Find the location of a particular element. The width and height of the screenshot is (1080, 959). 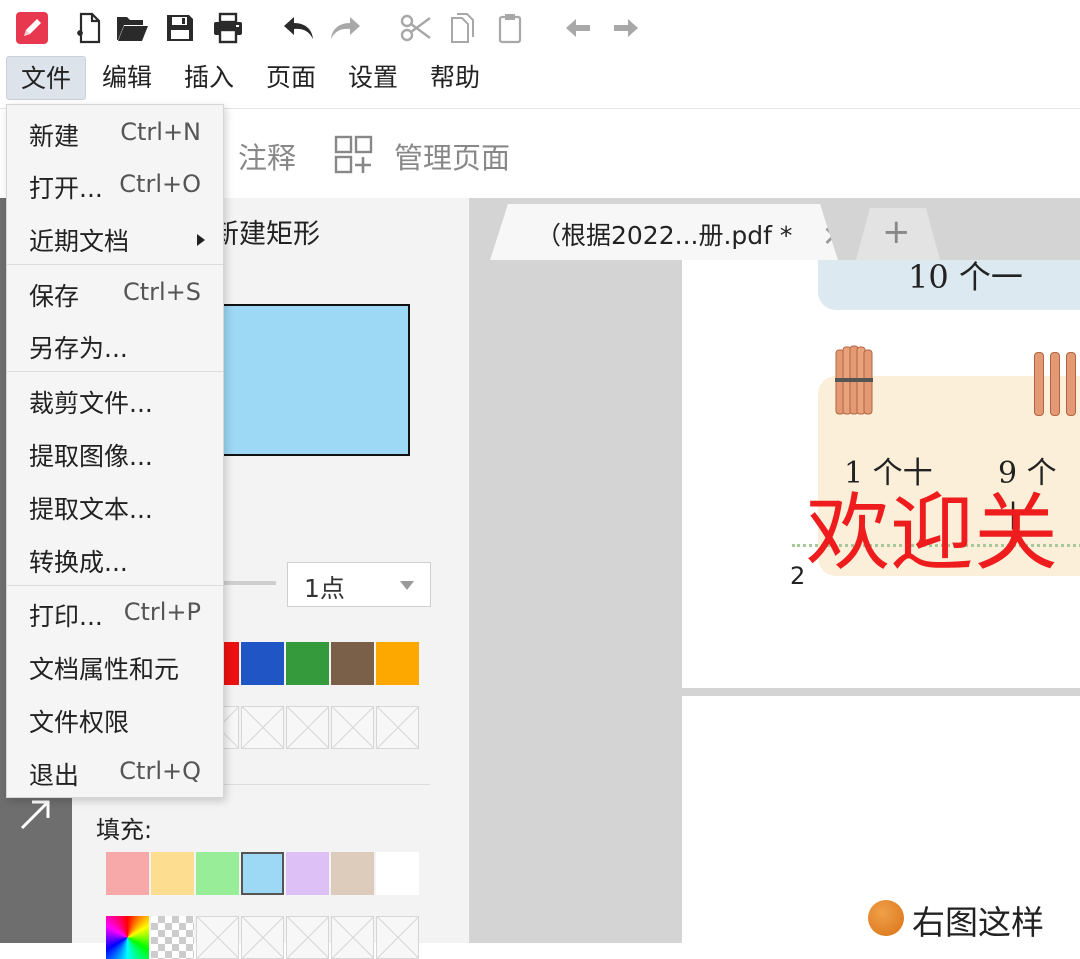

file-menu-new: 新建 Ctrl+N is located at coordinates (115, 132).